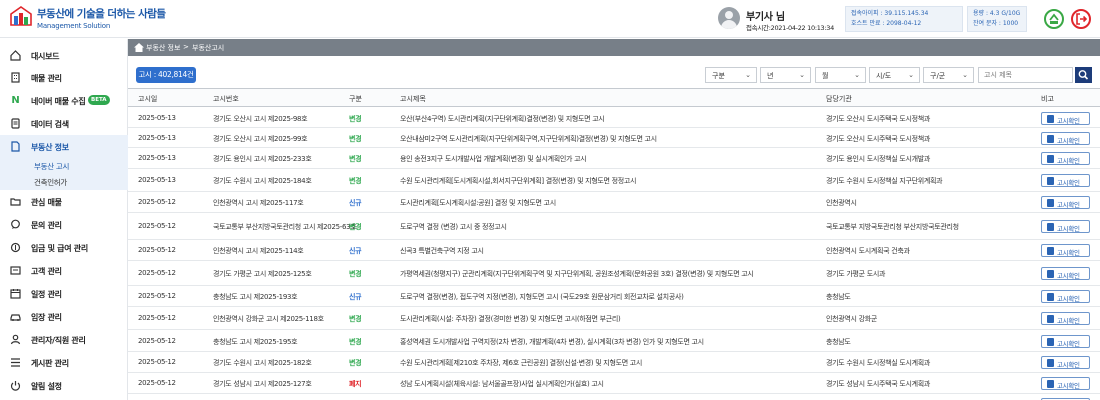 The width and height of the screenshot is (1100, 400). Describe the element at coordinates (163, 48) in the screenshot. I see `breadcrumb-parent: 부동산 정보` at that location.